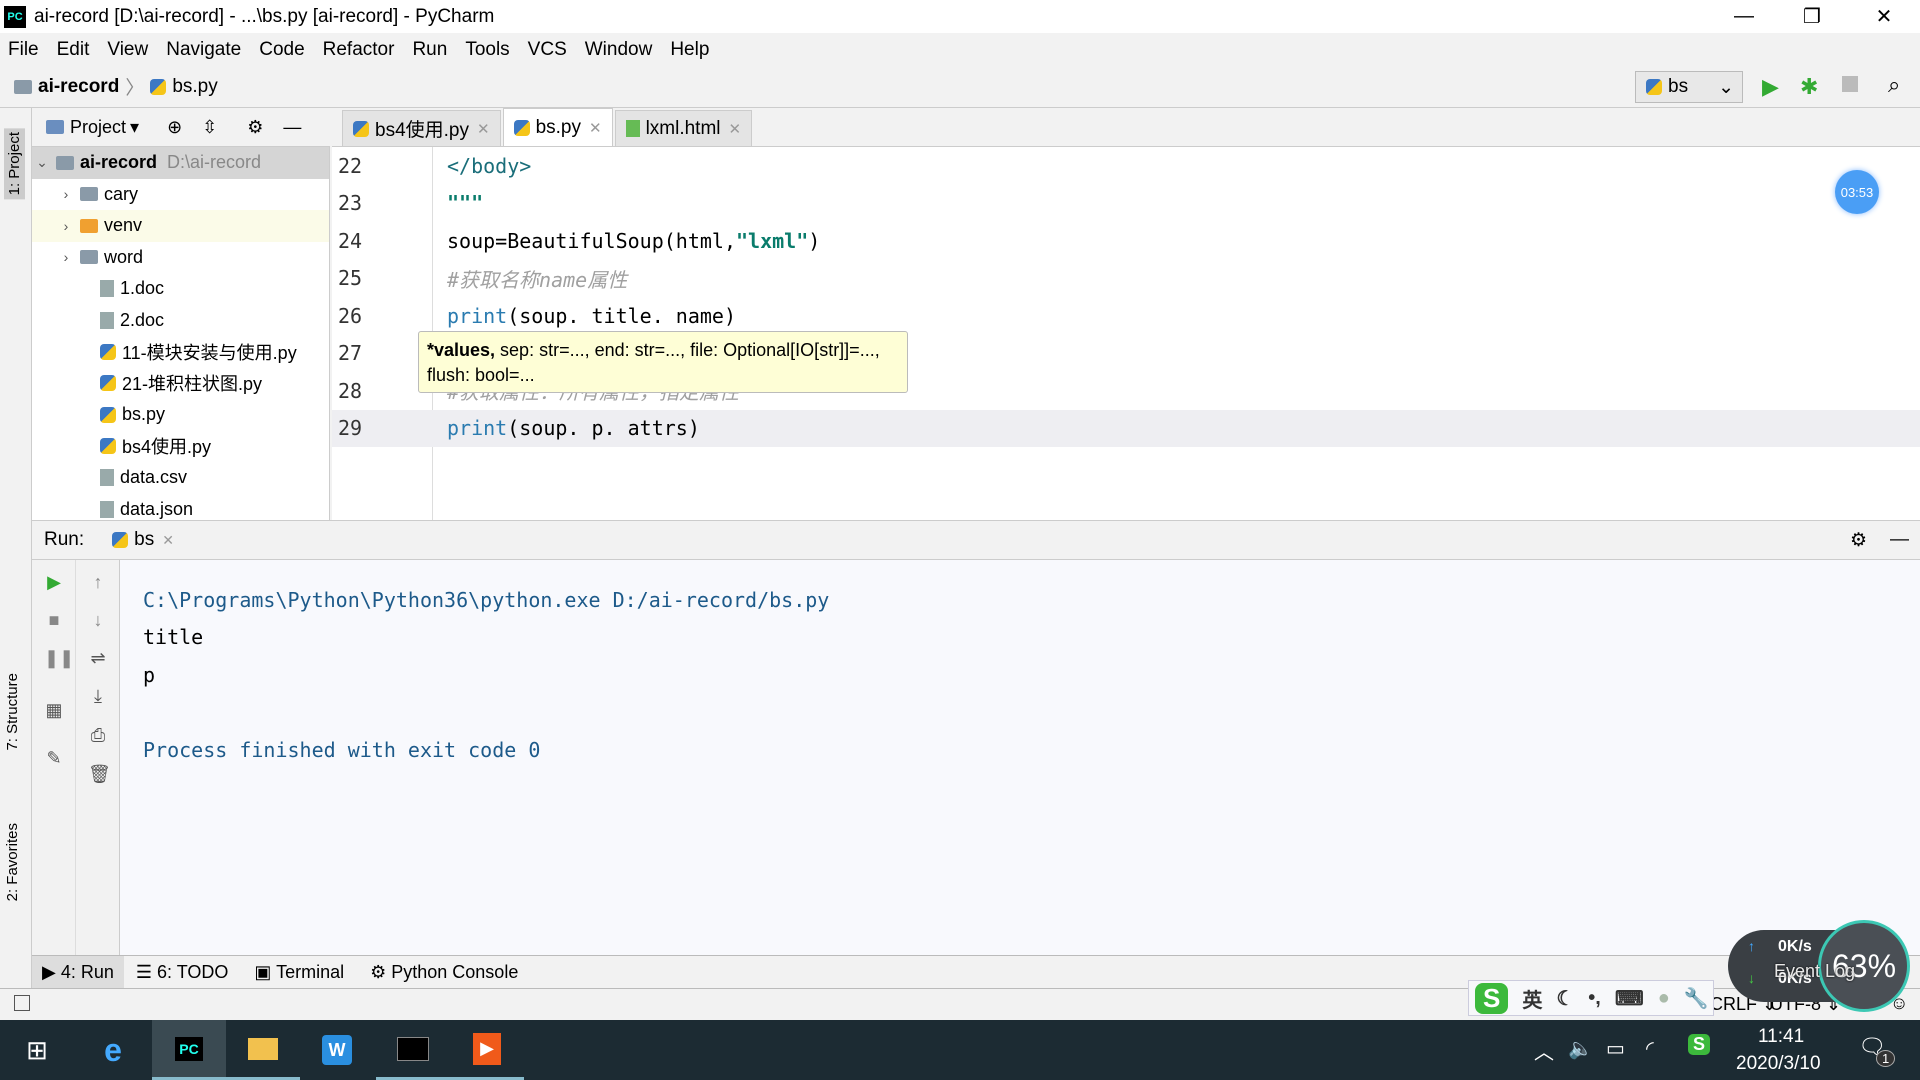 The width and height of the screenshot is (1920, 1080). What do you see at coordinates (1615, 1048) in the screenshot?
I see `battery-icon: ▭` at bounding box center [1615, 1048].